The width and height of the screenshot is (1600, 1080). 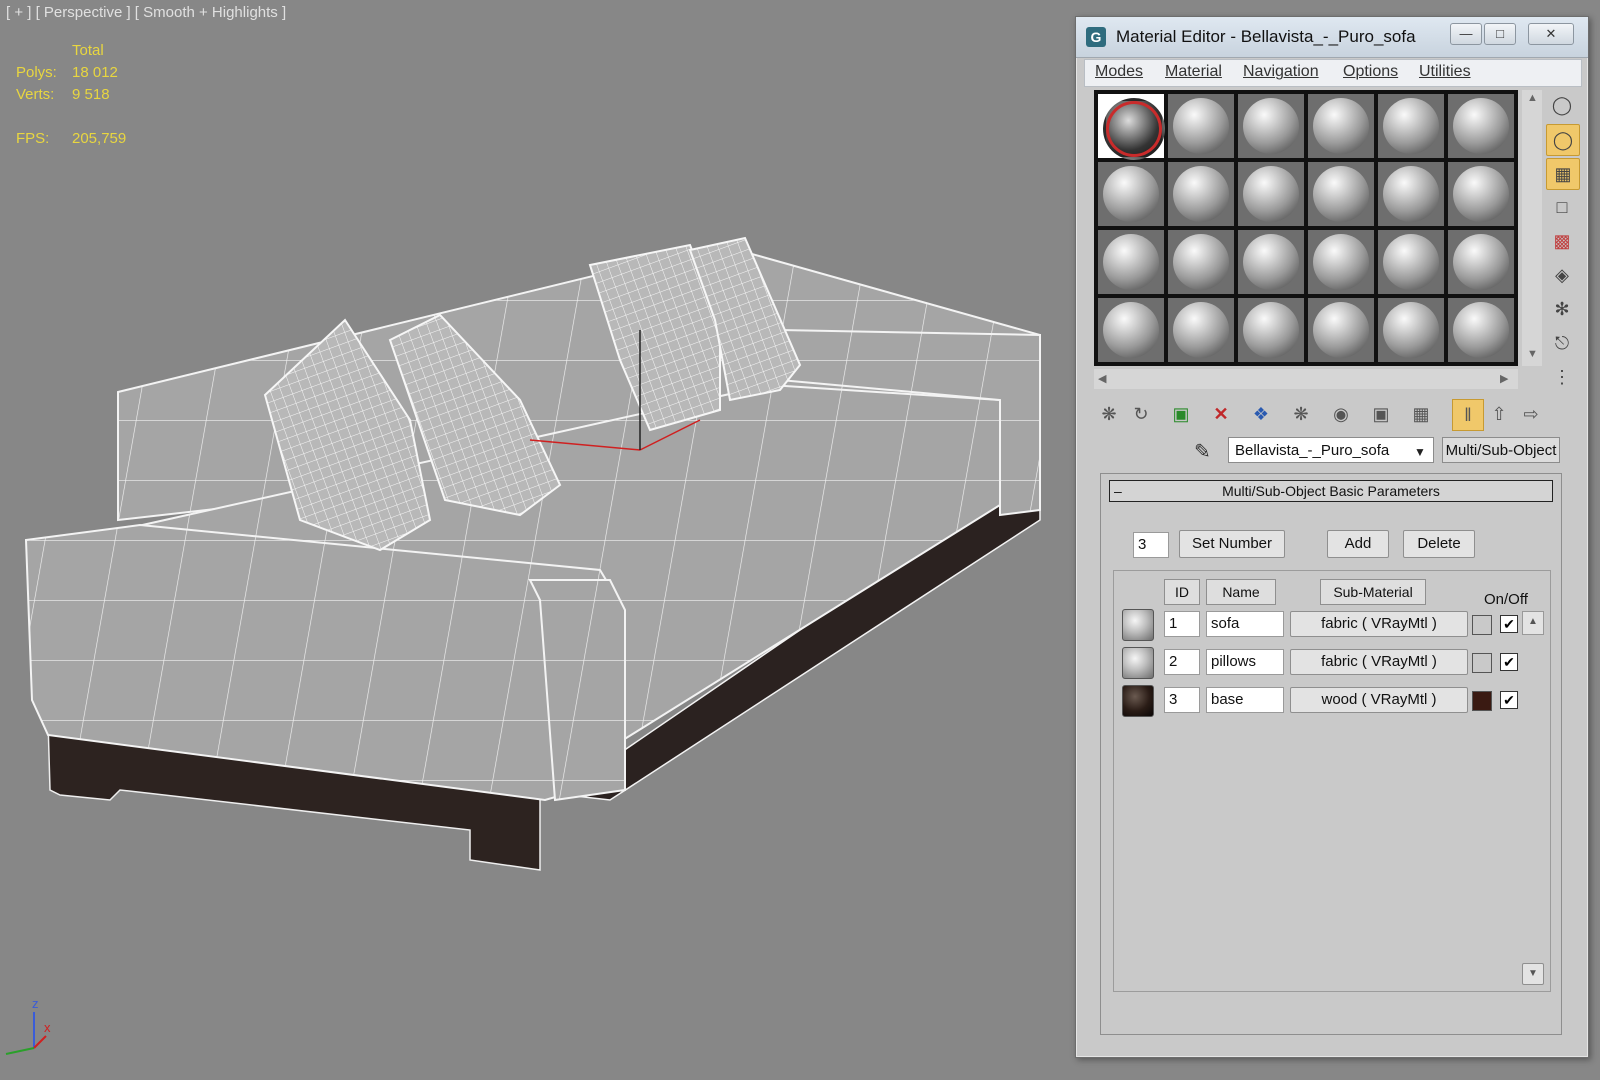 What do you see at coordinates (1562, 207) in the screenshot?
I see `sample-uv-tiling-icon: □` at bounding box center [1562, 207].